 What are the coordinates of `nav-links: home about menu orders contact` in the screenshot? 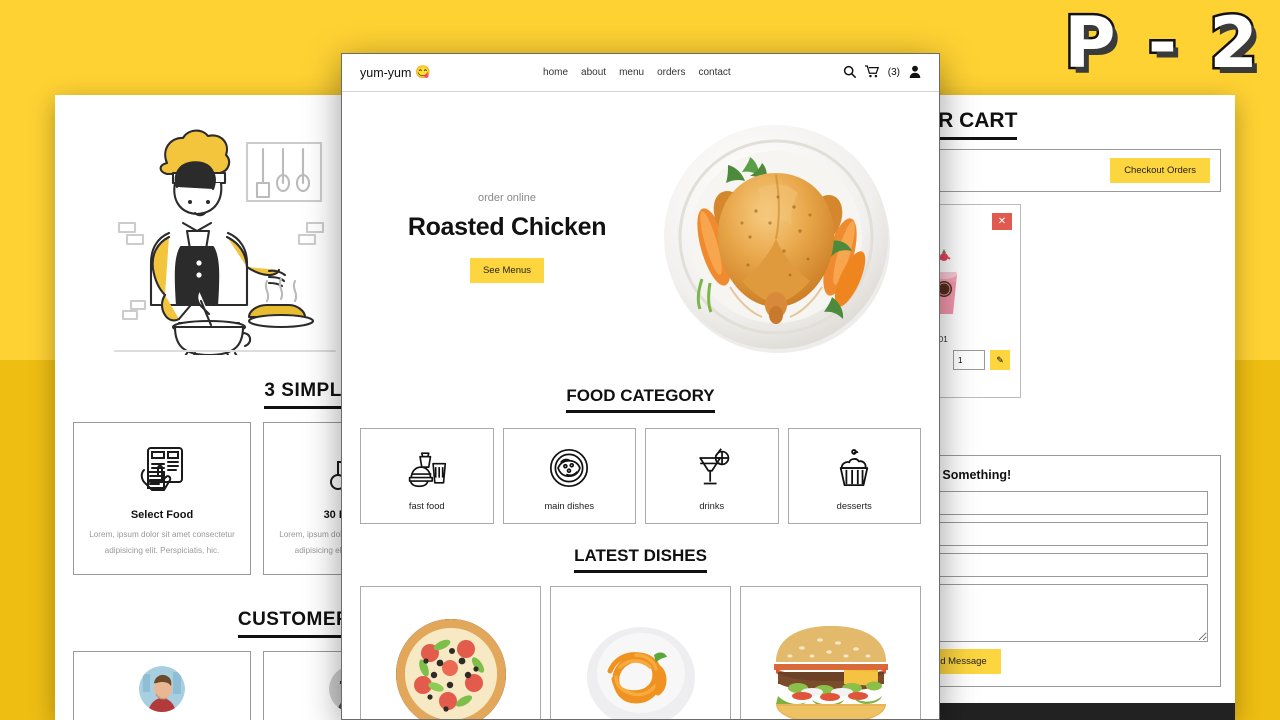 It's located at (637, 72).